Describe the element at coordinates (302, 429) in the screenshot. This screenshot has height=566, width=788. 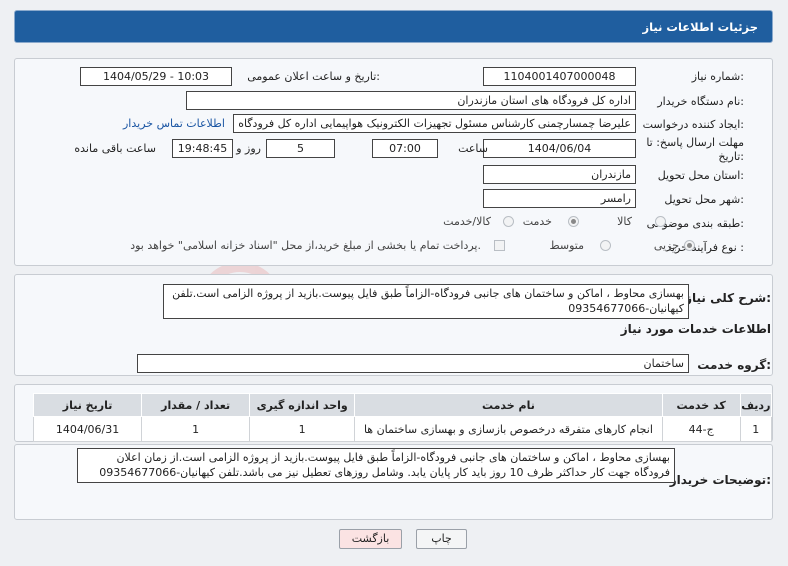
I see `cell-unit: 1` at that location.